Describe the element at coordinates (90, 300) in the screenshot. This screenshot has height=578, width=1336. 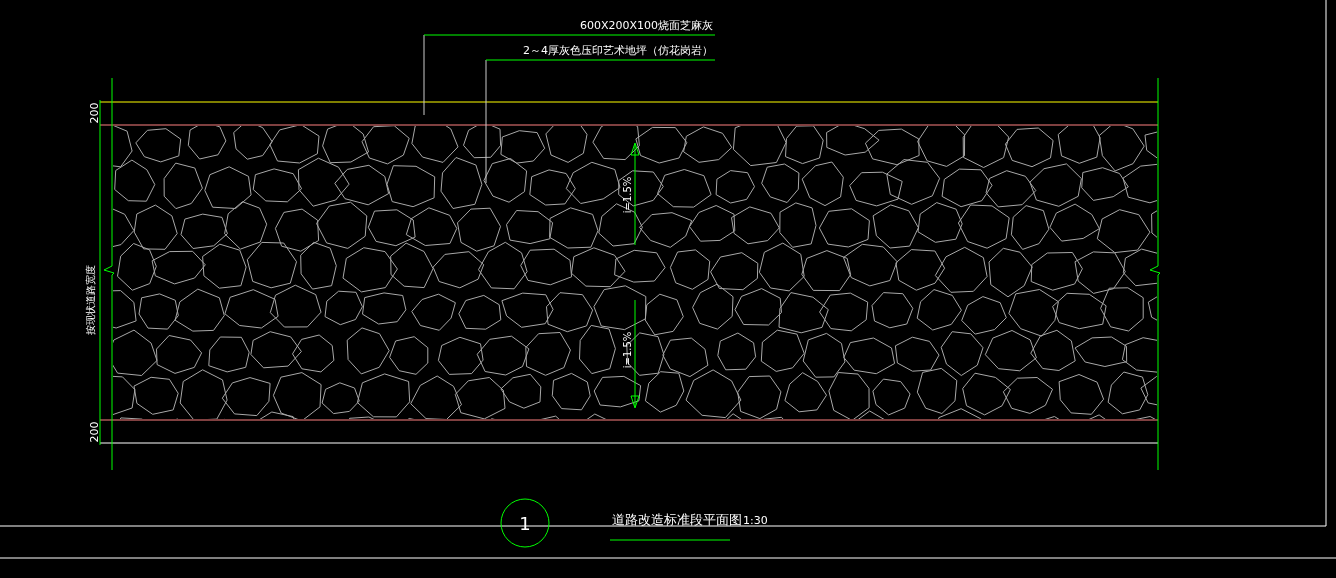
I see `width-note: 按现状道路宽度` at that location.